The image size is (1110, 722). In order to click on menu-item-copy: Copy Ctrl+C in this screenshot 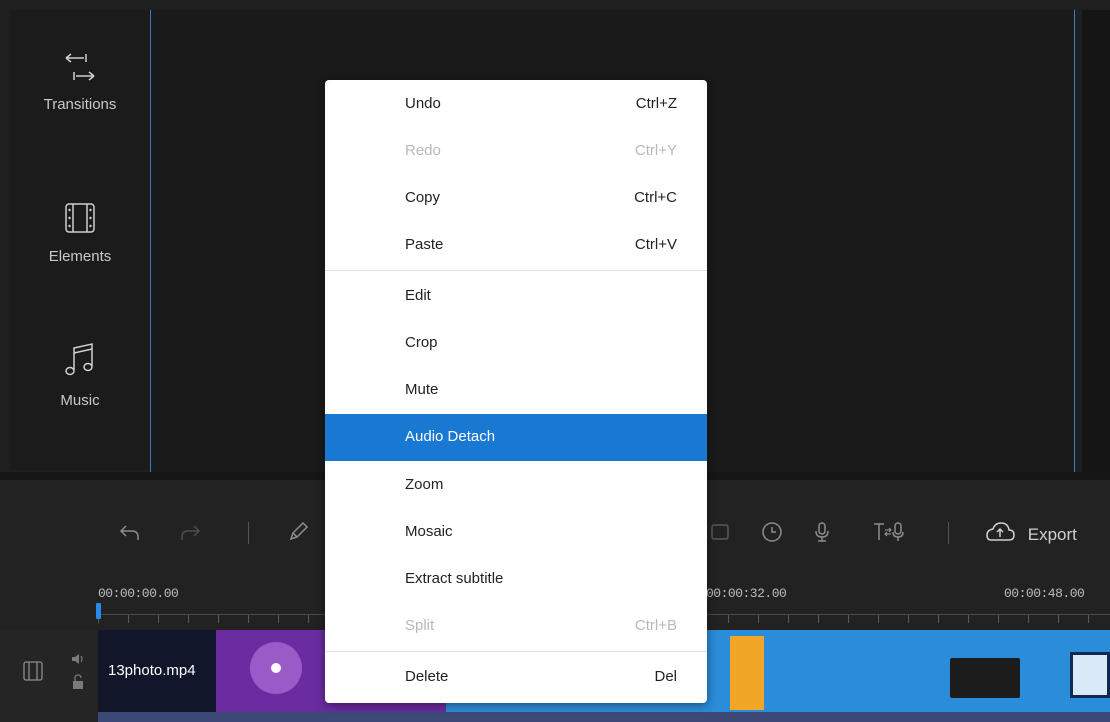, I will do `click(516, 198)`.